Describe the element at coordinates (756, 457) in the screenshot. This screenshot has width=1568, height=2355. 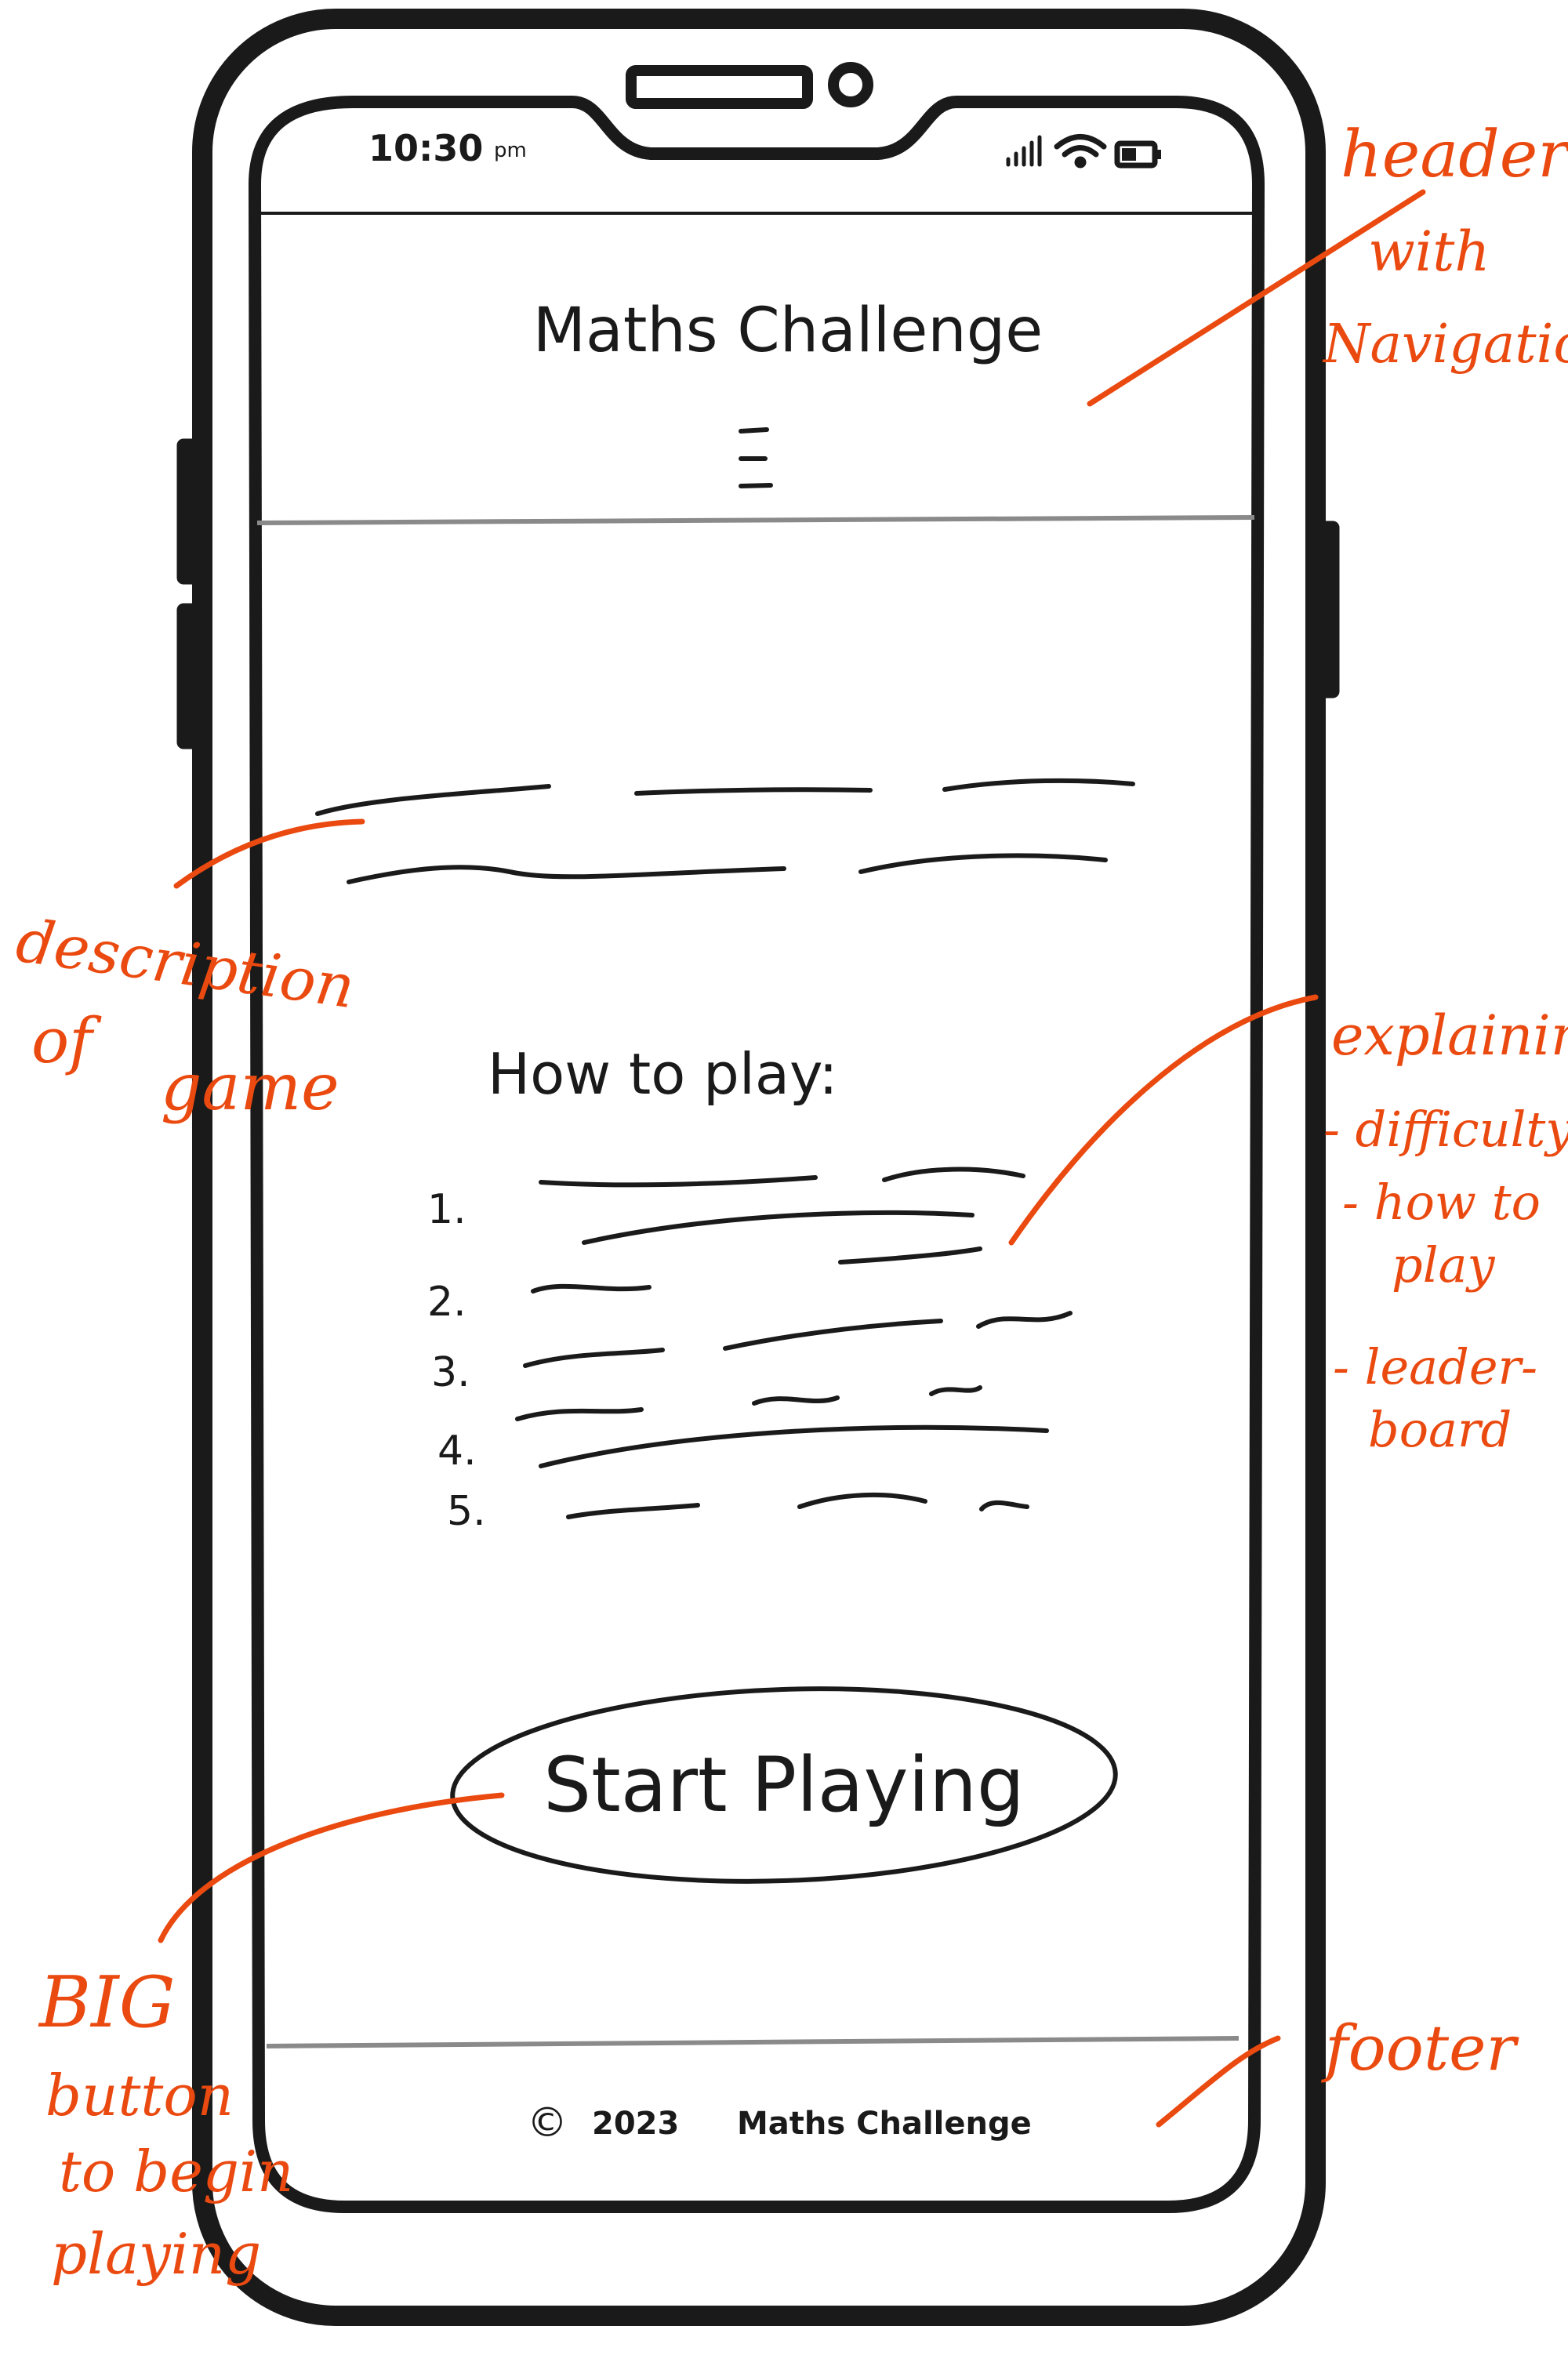
I see `hamburger-menu-icon` at that location.